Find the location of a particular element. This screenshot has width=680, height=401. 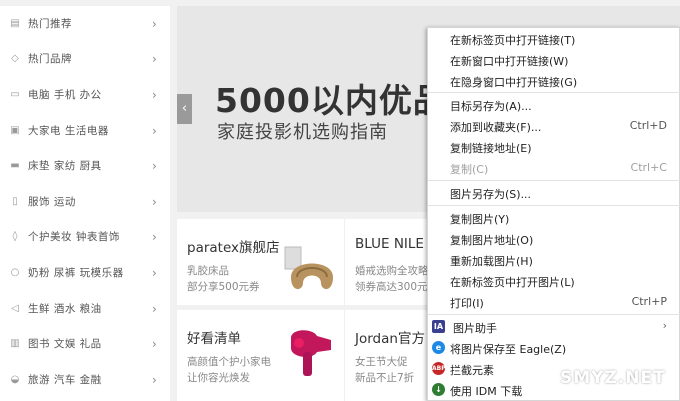

menu-item-label: 拦截元素 is located at coordinates (472, 370).